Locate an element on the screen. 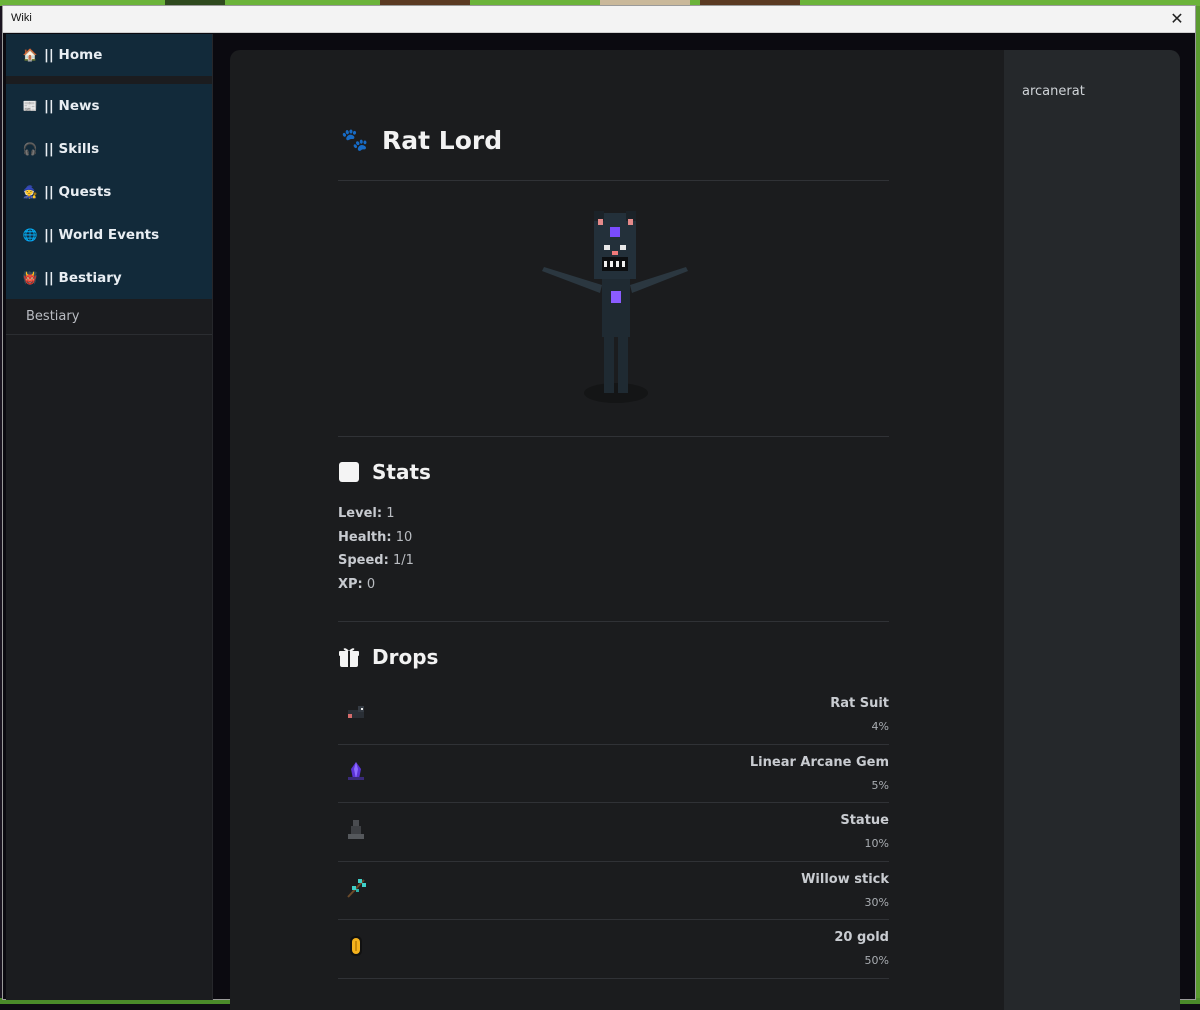  sidebar-home-group: 🏠 || Home is located at coordinates (109, 55).